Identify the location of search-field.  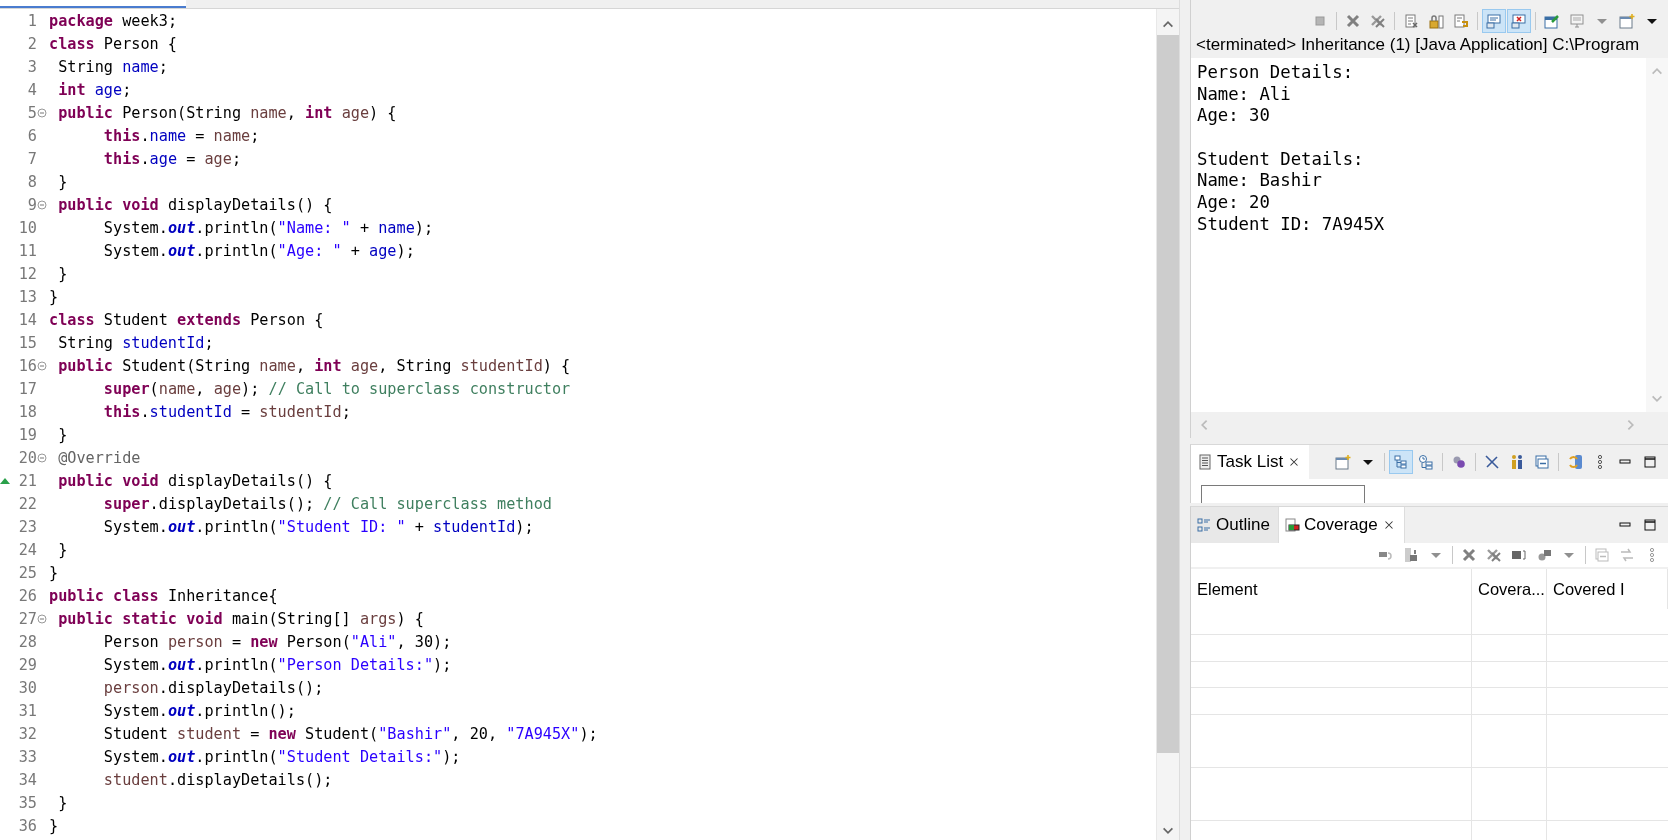
(1283, 494).